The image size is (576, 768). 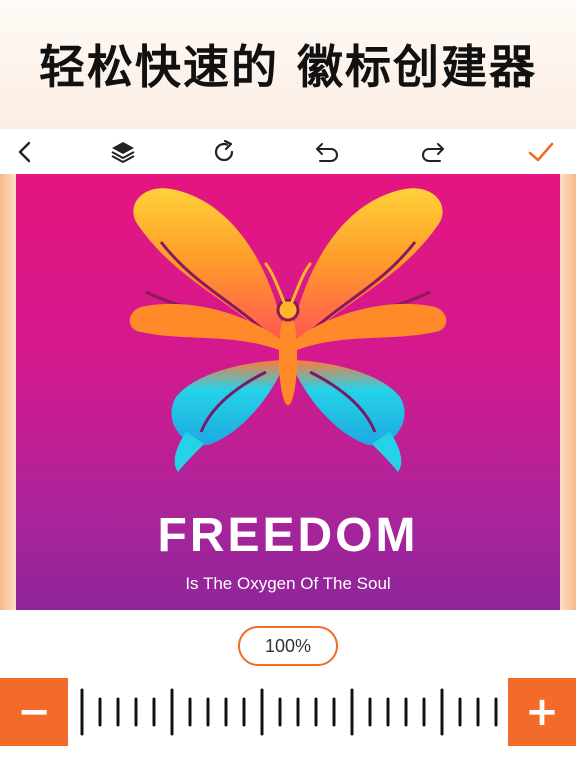 I want to click on layers-button, so click(x=123, y=152).